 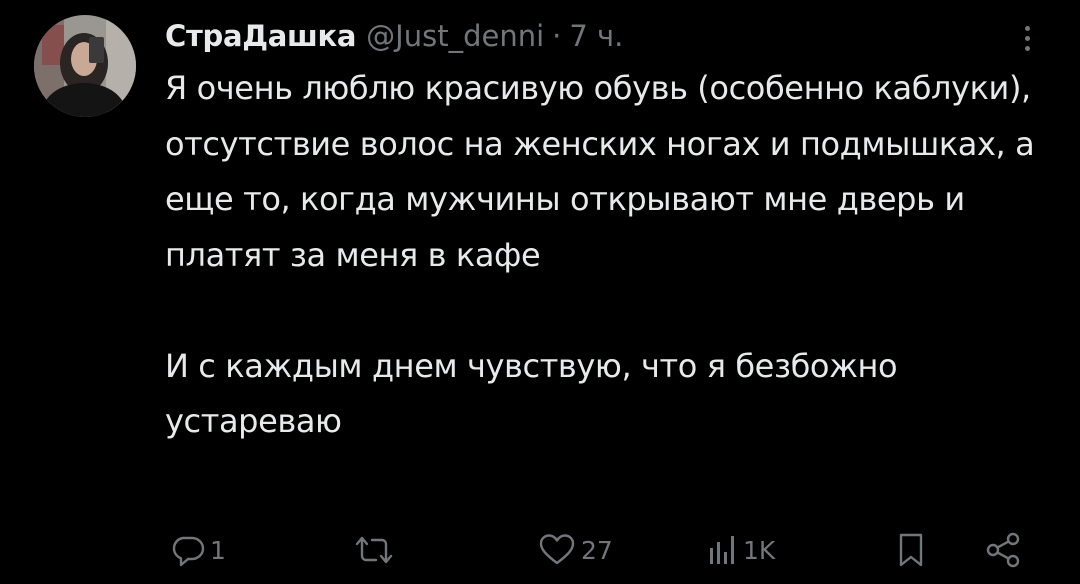 I want to click on share-button, so click(x=1004, y=550).